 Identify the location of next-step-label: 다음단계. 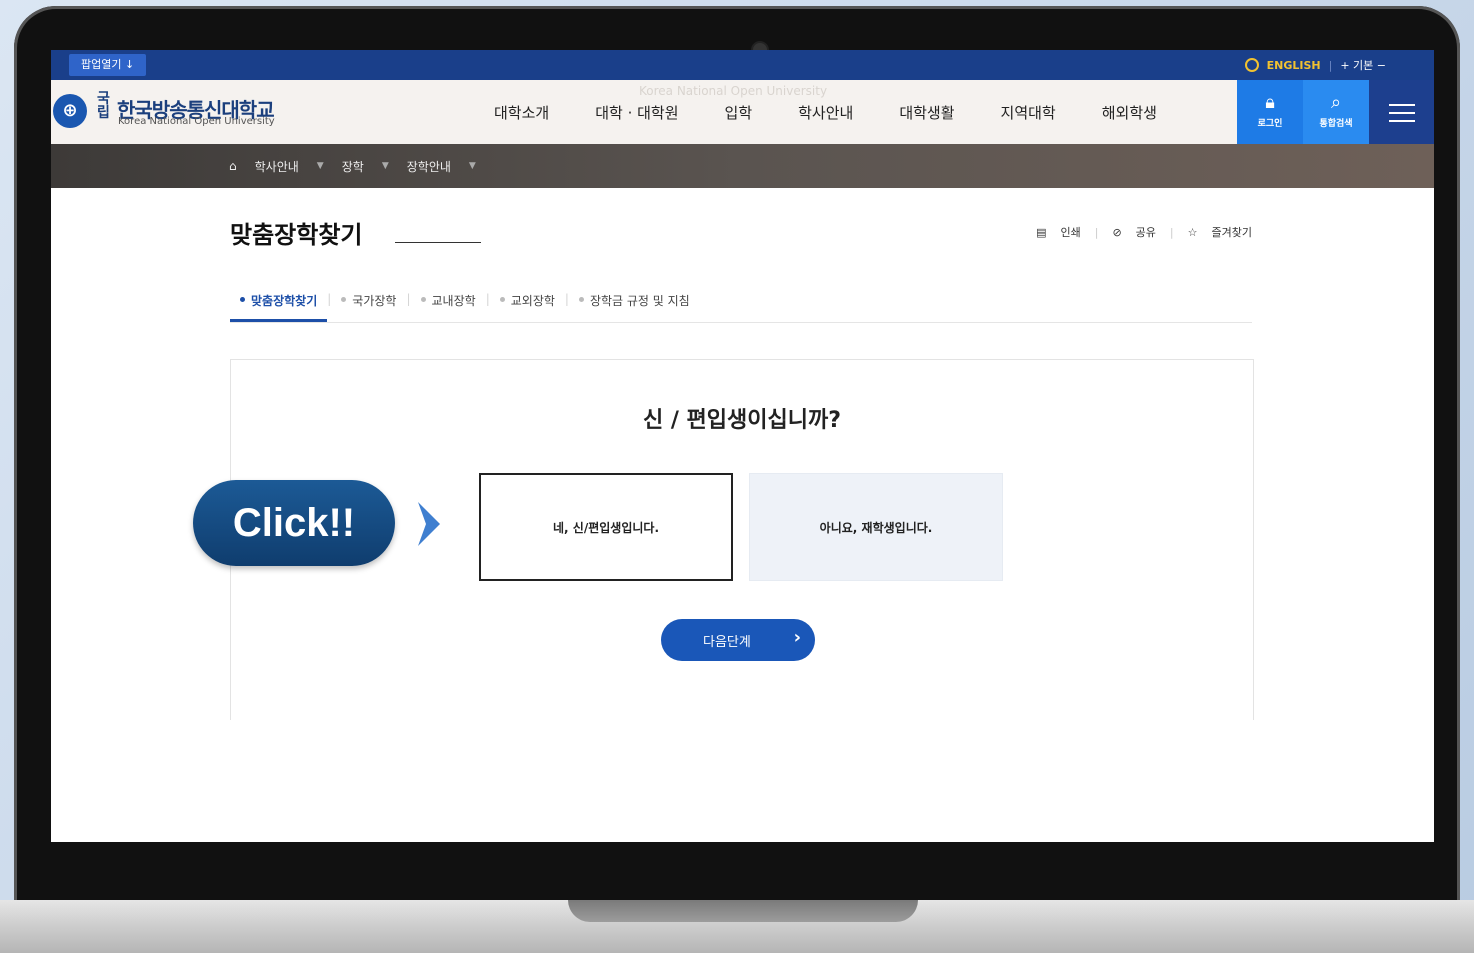
(727, 642).